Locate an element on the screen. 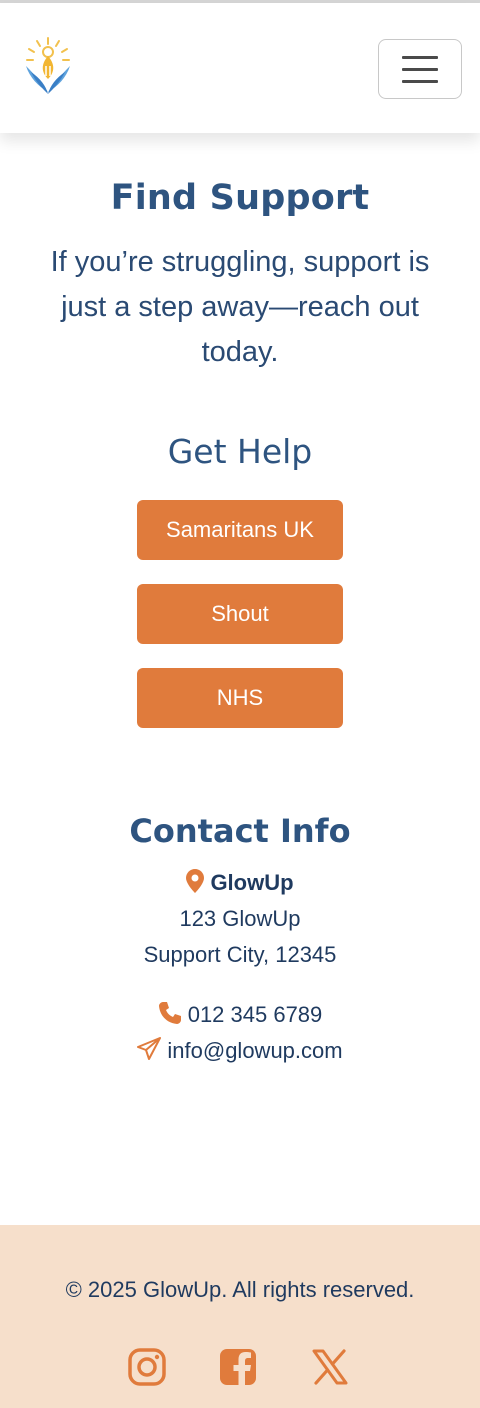  hamburger-icon is located at coordinates (420, 57).